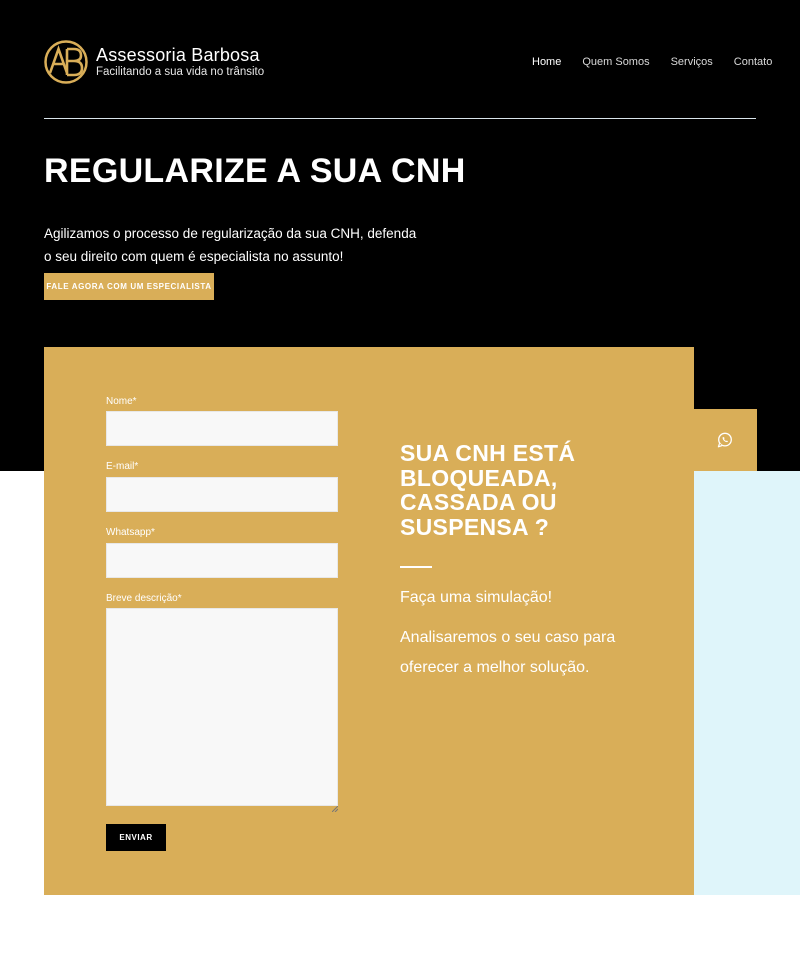 The image size is (800, 960). Describe the element at coordinates (747, 683) in the screenshot. I see `side-accent-panel` at that location.